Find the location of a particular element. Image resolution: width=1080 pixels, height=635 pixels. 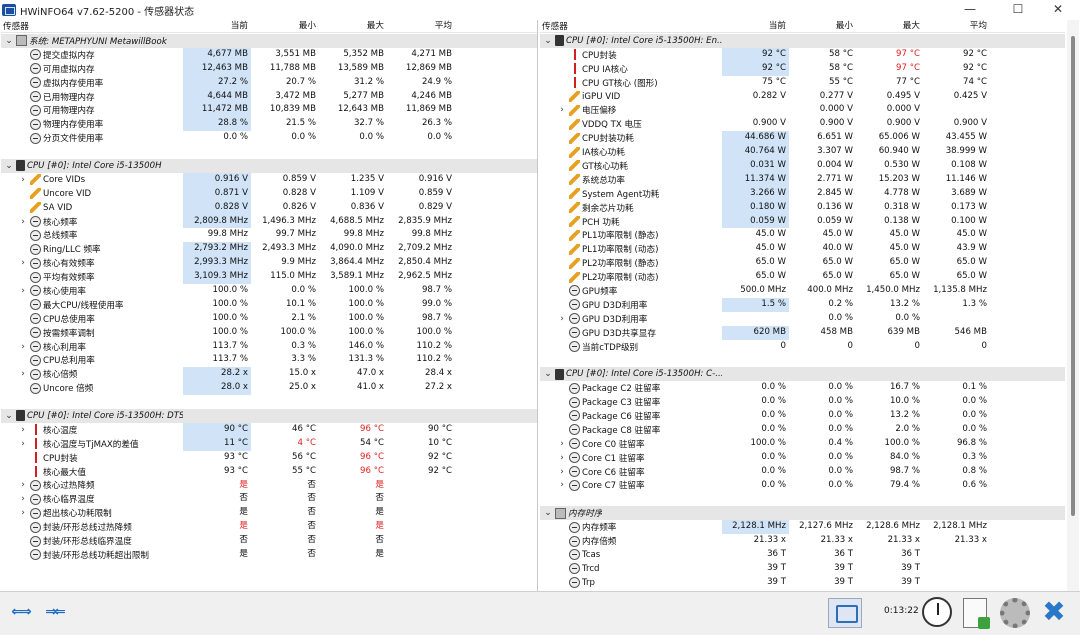

vertical-scrollbar is located at coordinates (1073, 305).